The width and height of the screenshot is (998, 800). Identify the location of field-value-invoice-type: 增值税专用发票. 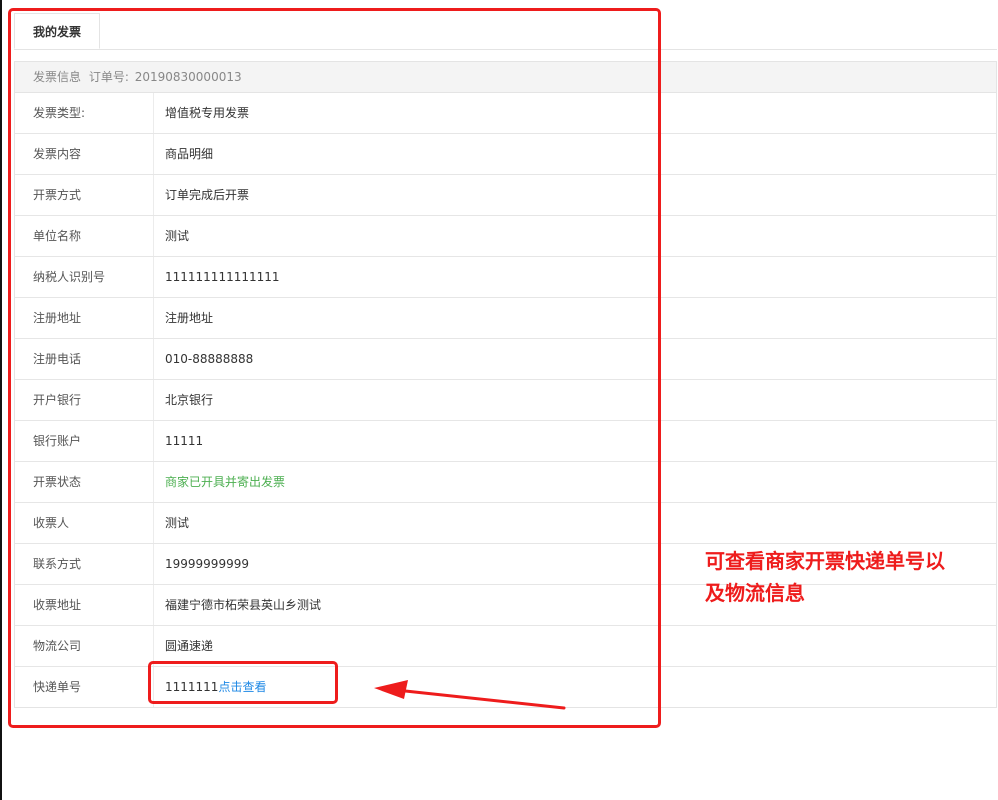
(207, 113).